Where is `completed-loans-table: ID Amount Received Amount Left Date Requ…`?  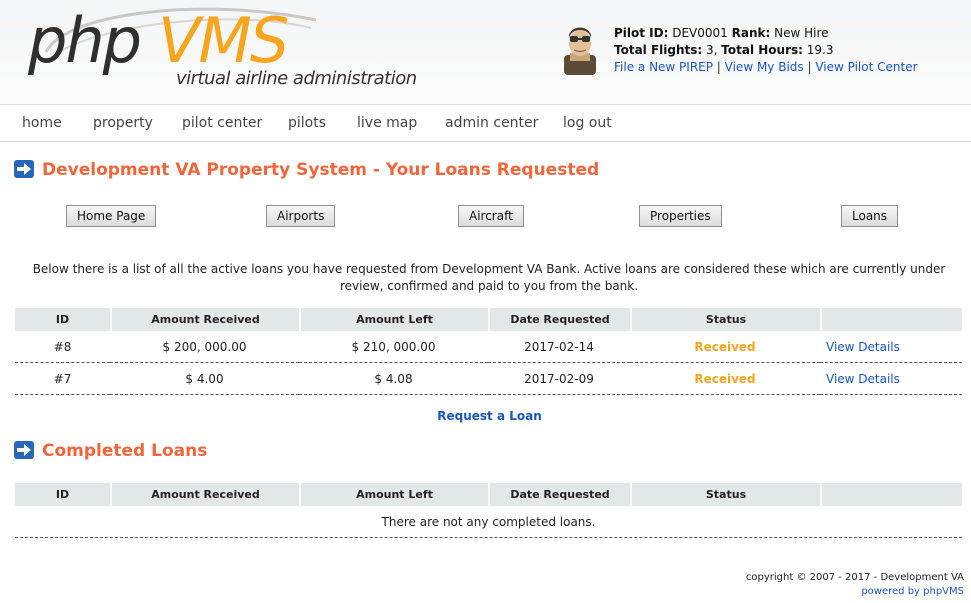 completed-loans-table: ID Amount Received Amount Left Date Requ… is located at coordinates (488, 510).